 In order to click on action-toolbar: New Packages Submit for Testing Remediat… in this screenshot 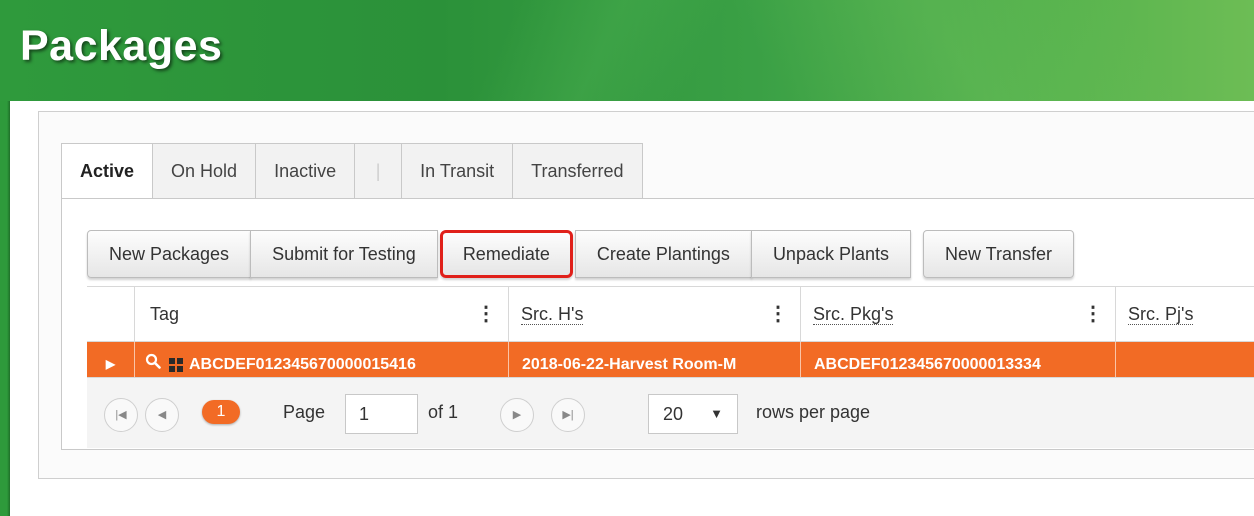, I will do `click(581, 254)`.